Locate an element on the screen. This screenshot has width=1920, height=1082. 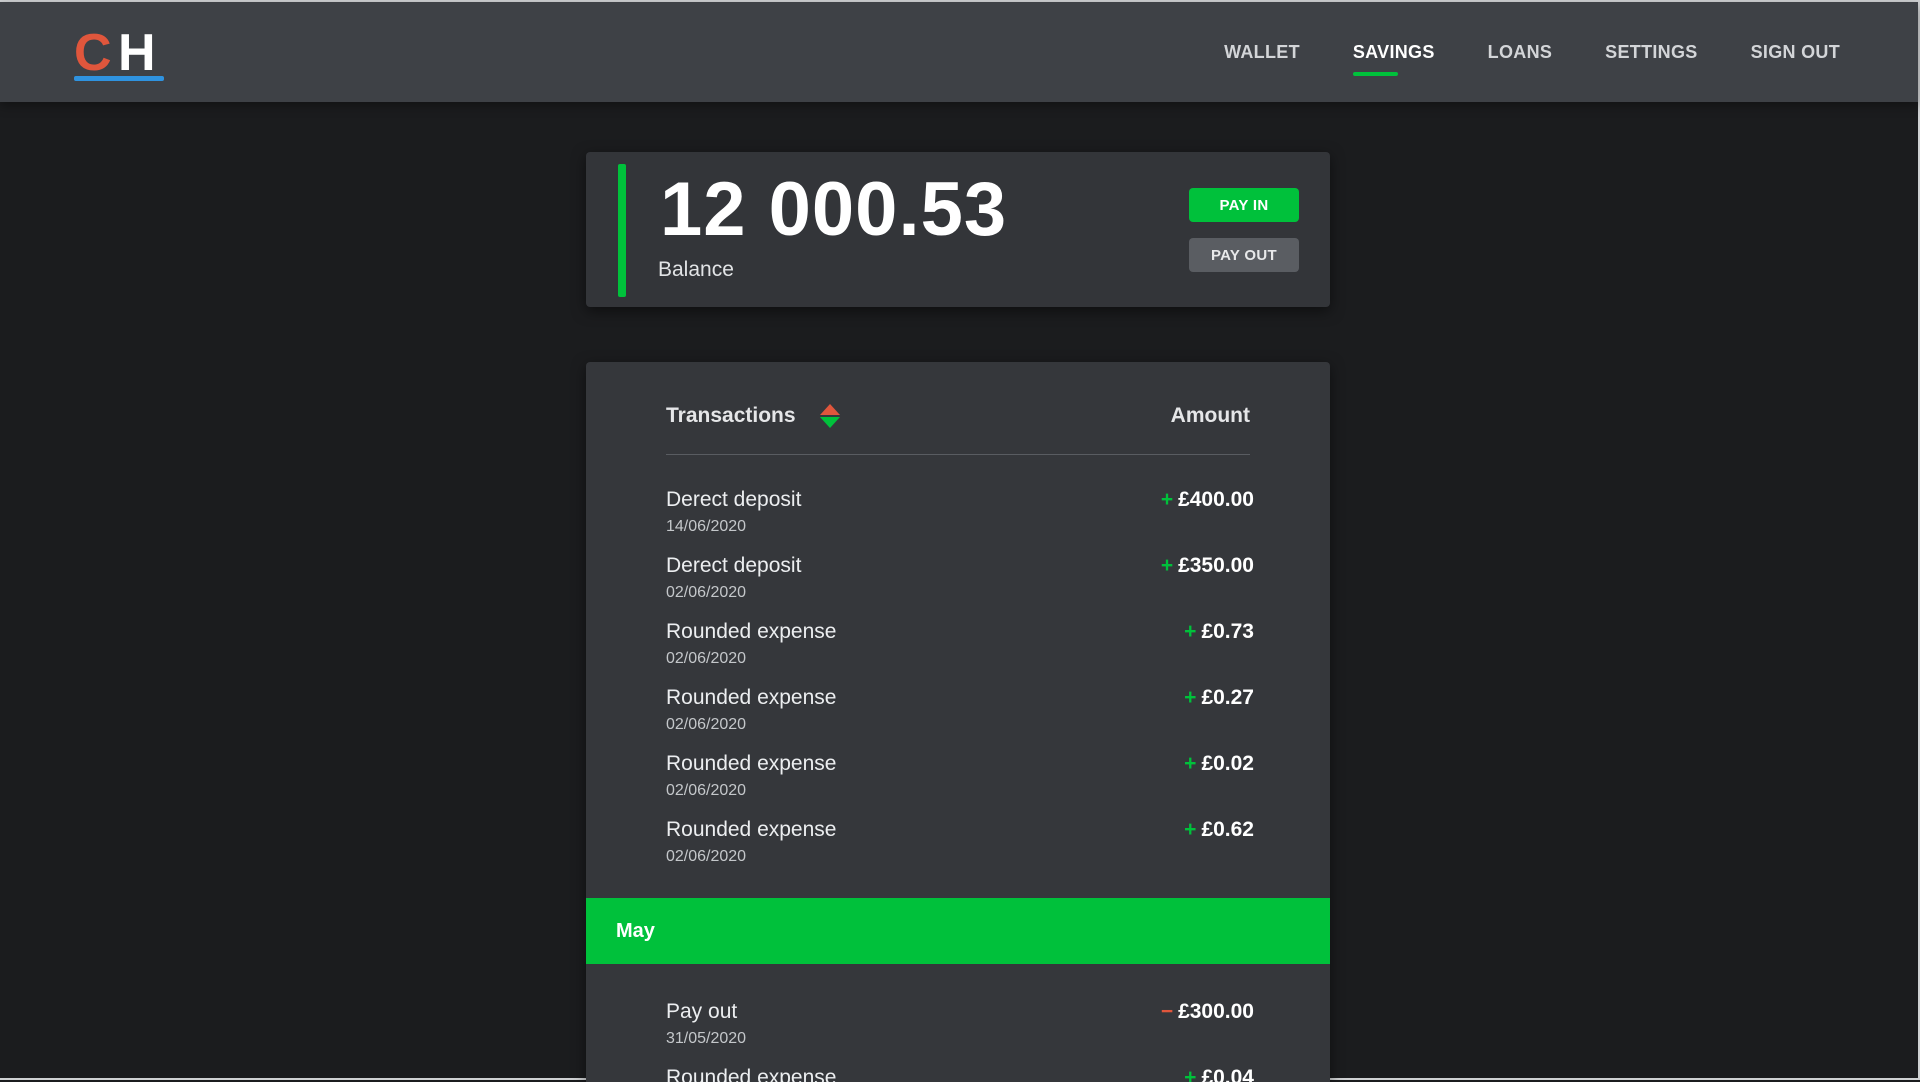
month-group-header: May is located at coordinates (958, 931).